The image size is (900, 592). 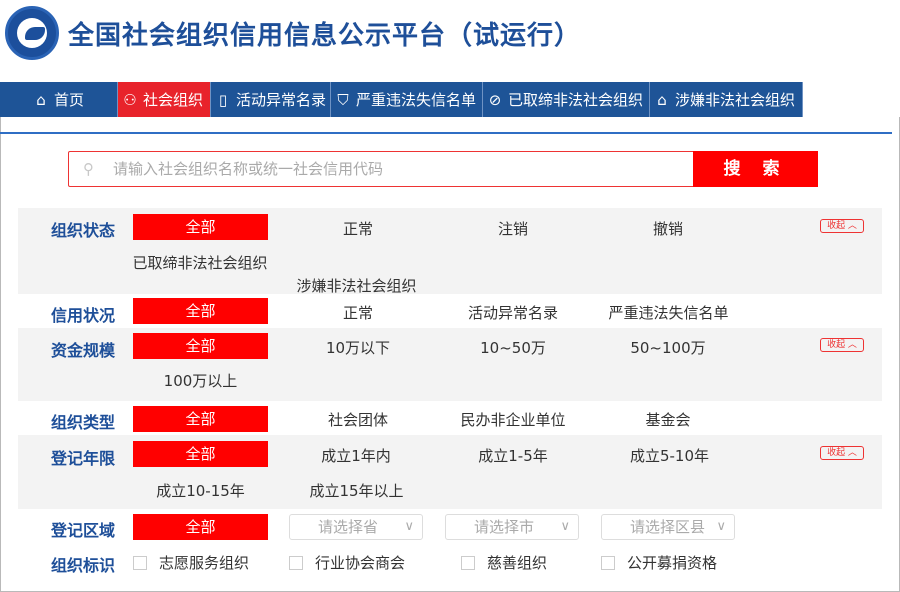 I want to click on org-icon: ⚇, so click(x=130, y=99).